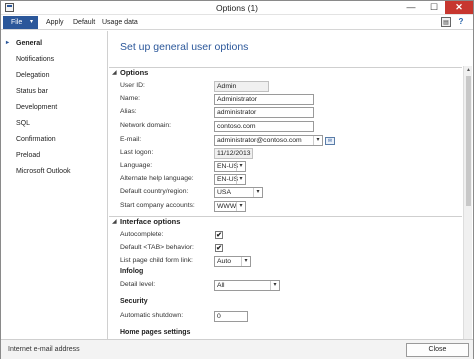 The width and height of the screenshot is (474, 359). What do you see at coordinates (264, 99) in the screenshot?
I see `name-field: Administrator` at bounding box center [264, 99].